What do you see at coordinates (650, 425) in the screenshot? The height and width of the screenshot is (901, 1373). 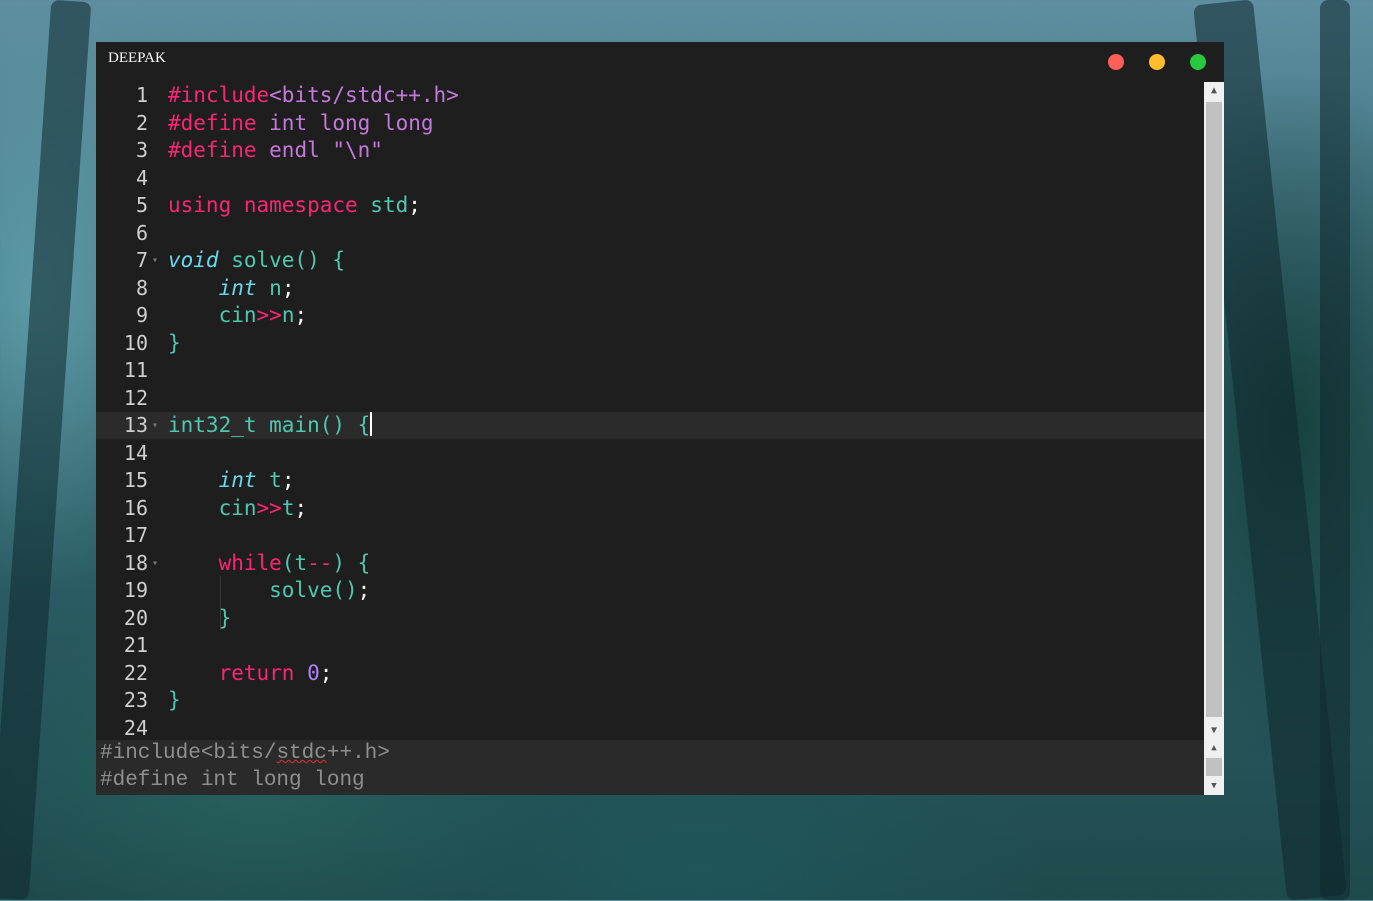 I see `code-line: 13 ▾ int32_t main() {` at bounding box center [650, 425].